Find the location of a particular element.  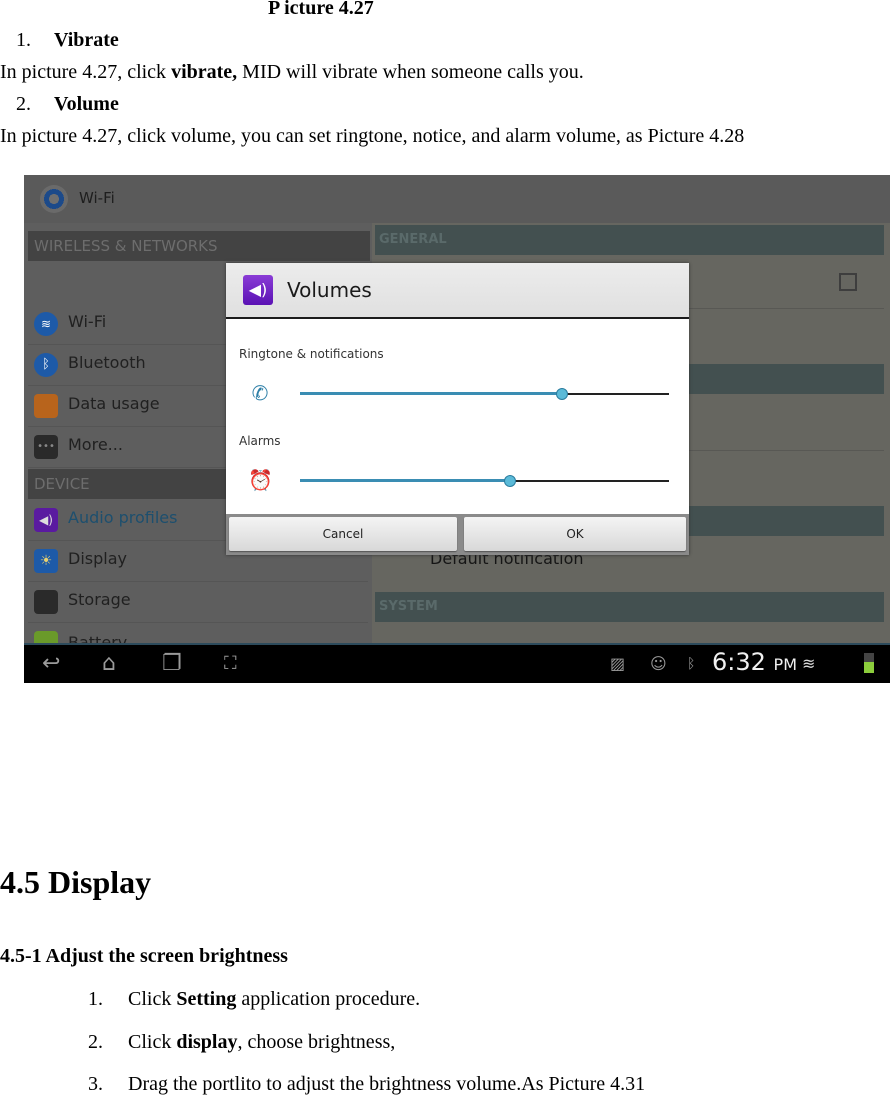

audio-profiles-icon: ◀) is located at coordinates (46, 520).